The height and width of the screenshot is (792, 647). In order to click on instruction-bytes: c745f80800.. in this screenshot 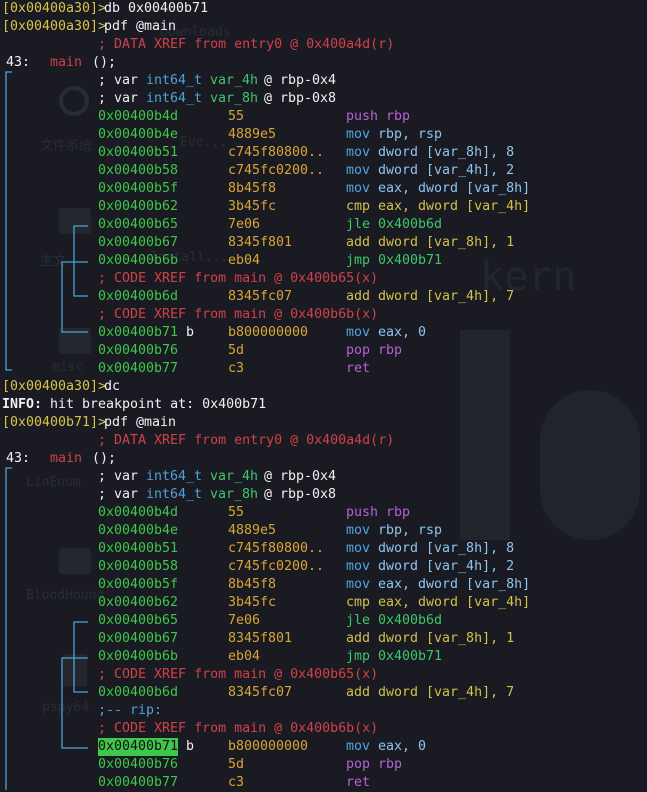, I will do `click(276, 152)`.